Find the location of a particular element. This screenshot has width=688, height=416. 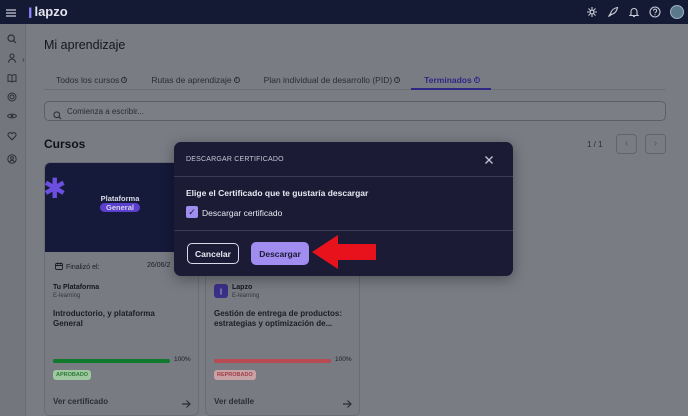

download-button: Descargar is located at coordinates (280, 253).